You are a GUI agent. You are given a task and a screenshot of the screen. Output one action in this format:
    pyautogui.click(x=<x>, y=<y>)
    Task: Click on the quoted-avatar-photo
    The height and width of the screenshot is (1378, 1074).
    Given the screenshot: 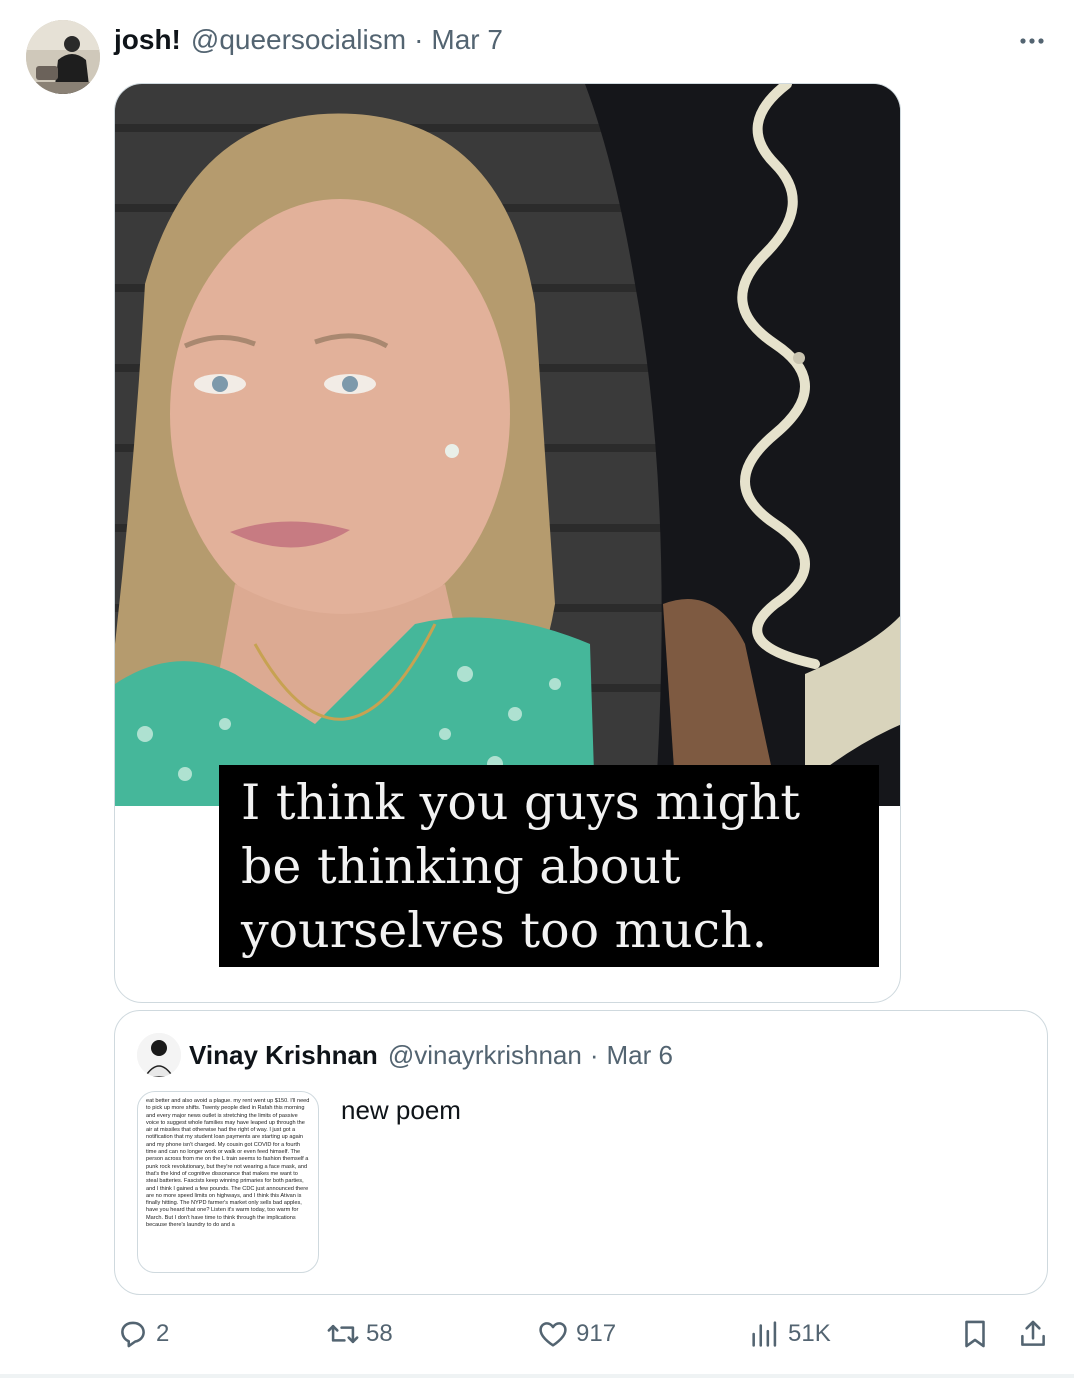 What is the action you would take?
    pyautogui.click(x=159, y=1055)
    